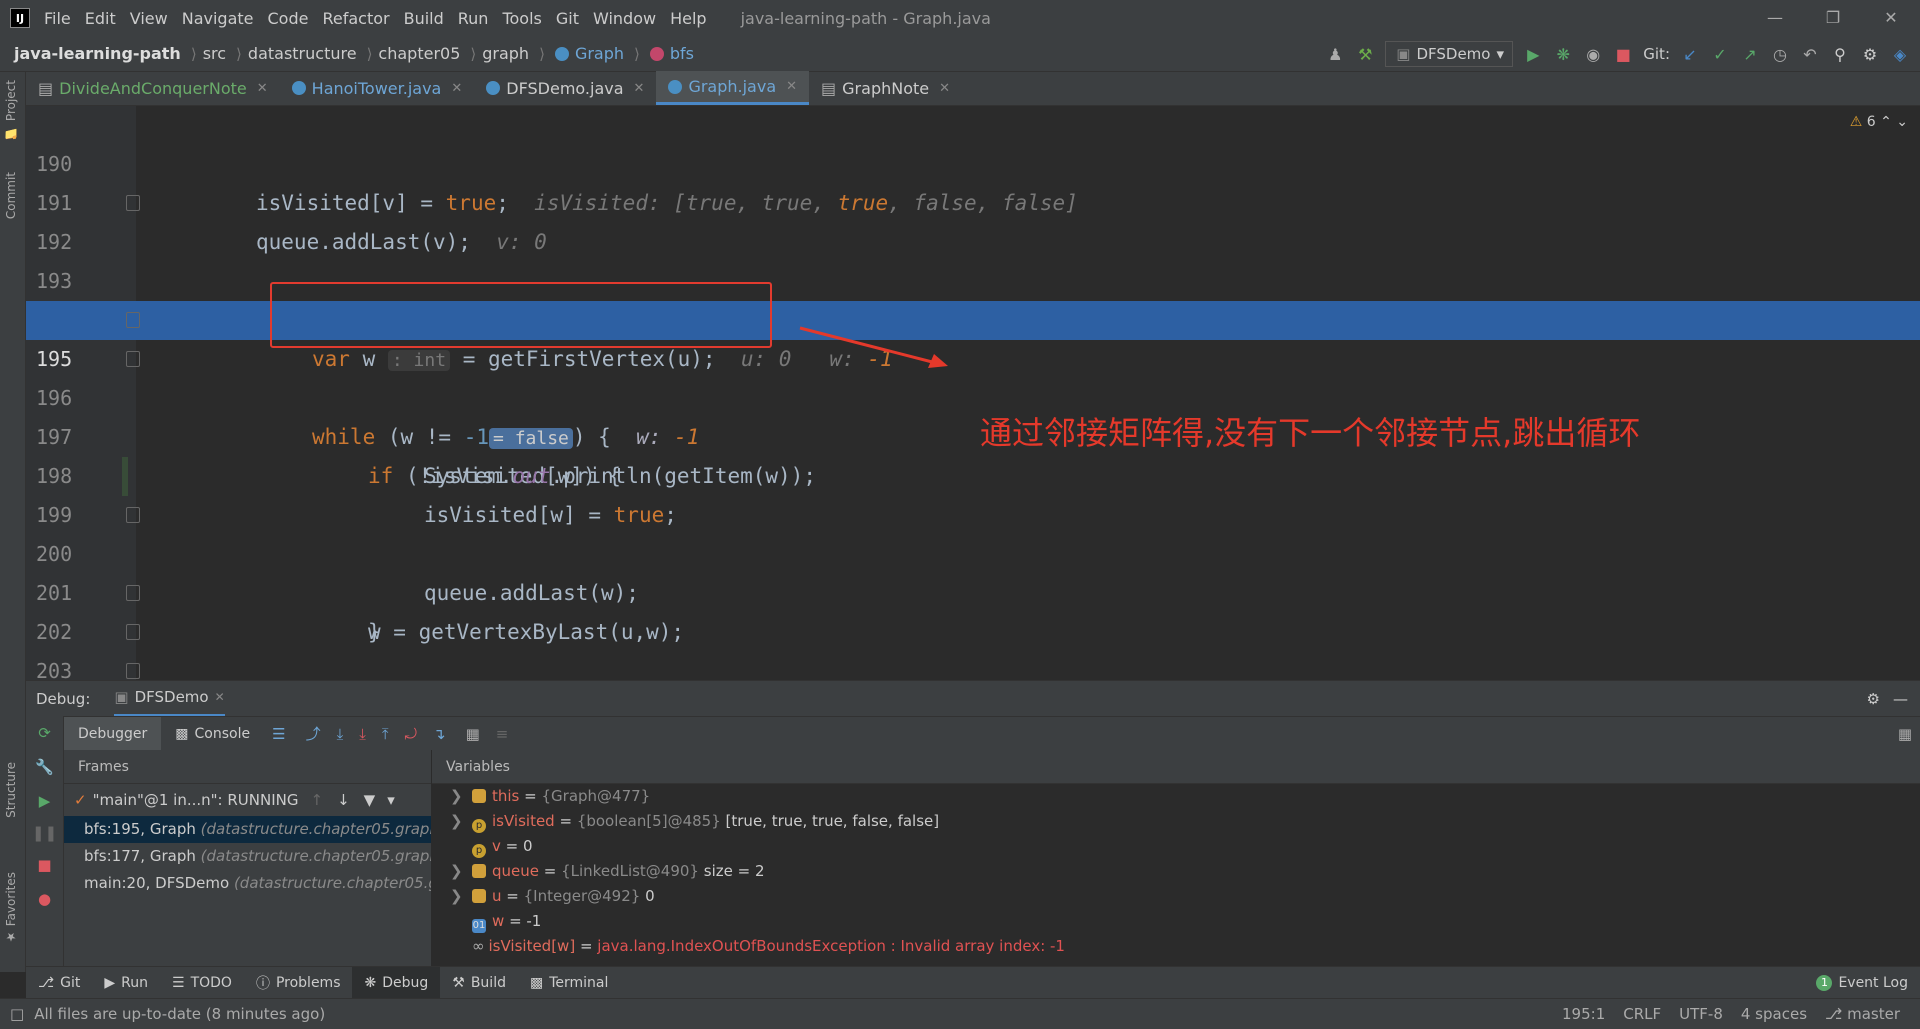 This screenshot has height=1029, width=1920. What do you see at coordinates (624, 18) in the screenshot?
I see `menu-window: Window` at bounding box center [624, 18].